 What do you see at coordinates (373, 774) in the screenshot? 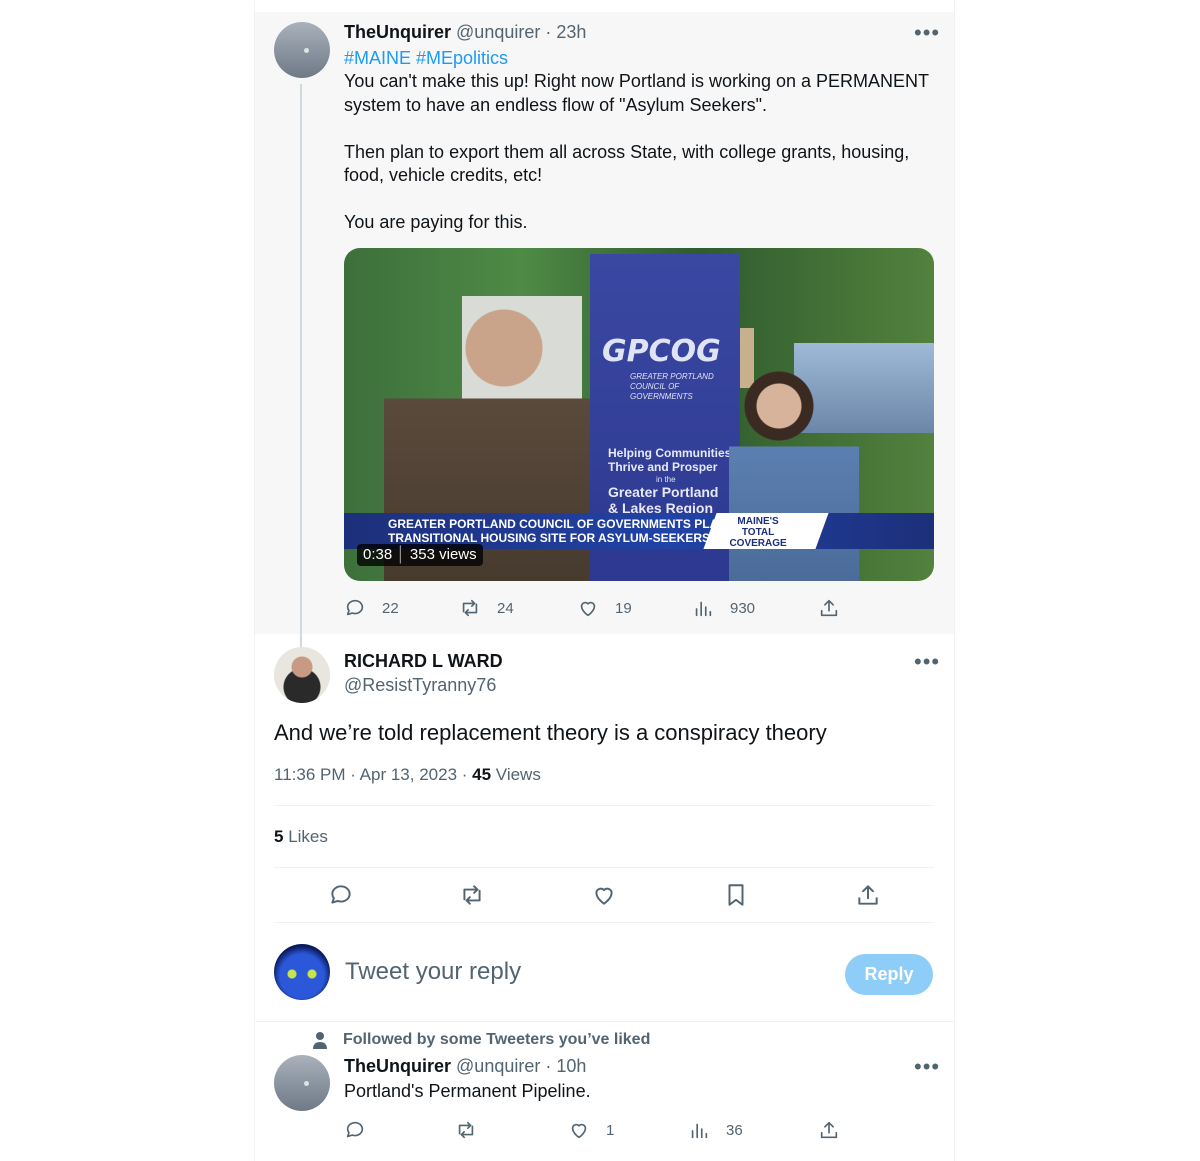
I see `timestamp: 11:36 PM · Apr 13, 2023 ·` at bounding box center [373, 774].